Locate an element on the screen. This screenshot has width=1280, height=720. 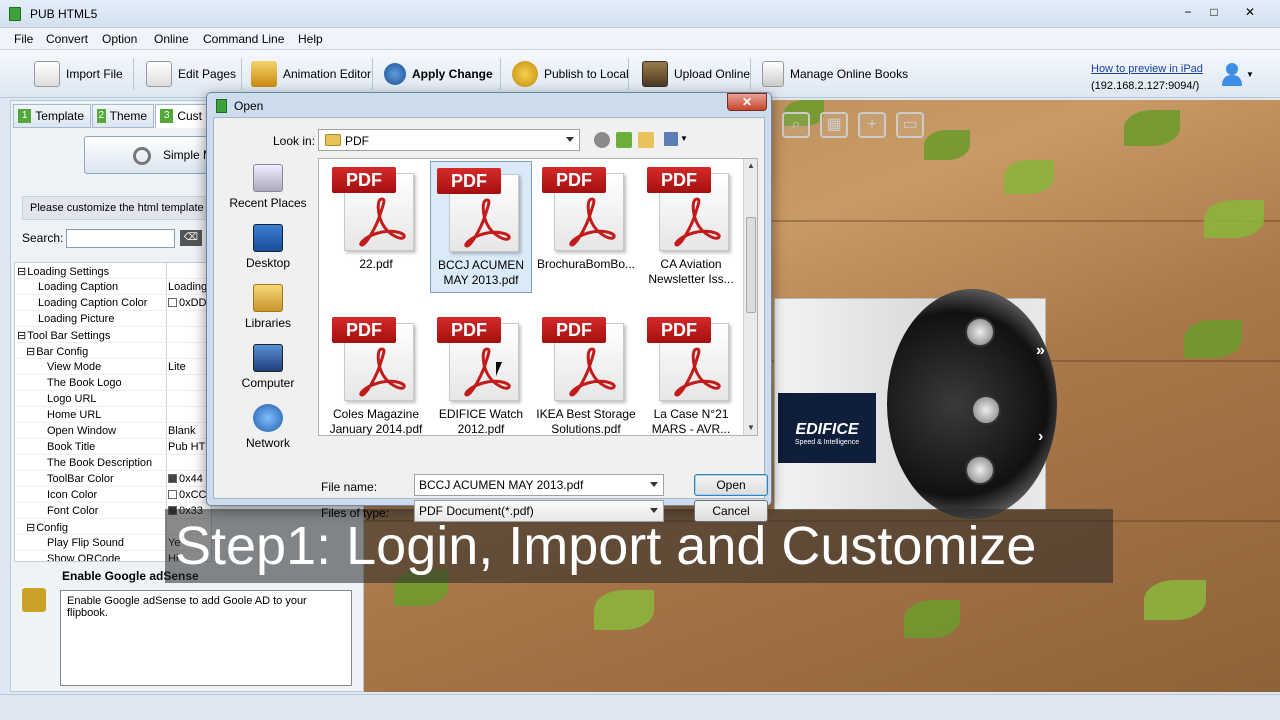
place-desktop: Desktop is located at coordinates (268, 252).